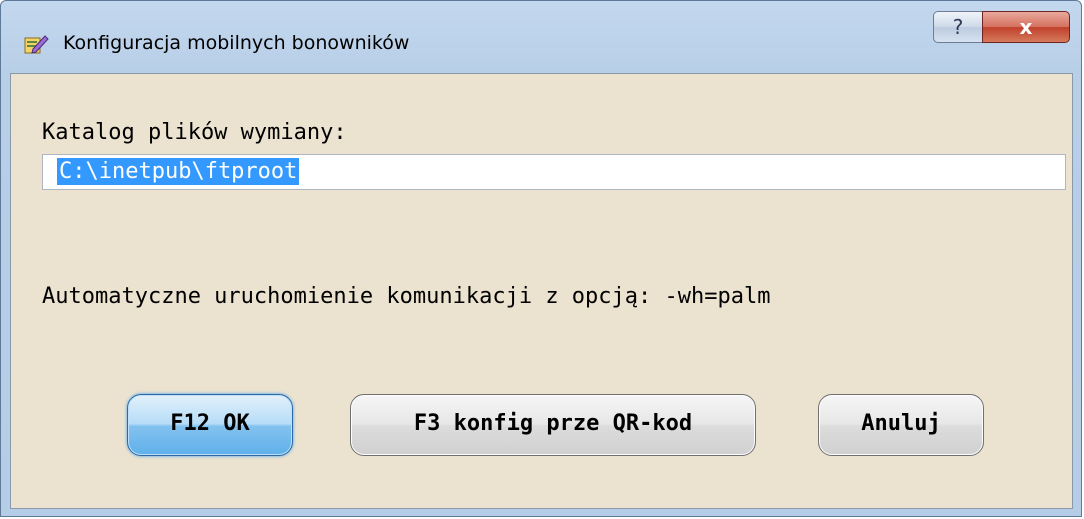 This screenshot has height=519, width=1084. What do you see at coordinates (541, 37) in the screenshot?
I see `title-bar: Konfiguracja mobilnych bonowników ? x` at bounding box center [541, 37].